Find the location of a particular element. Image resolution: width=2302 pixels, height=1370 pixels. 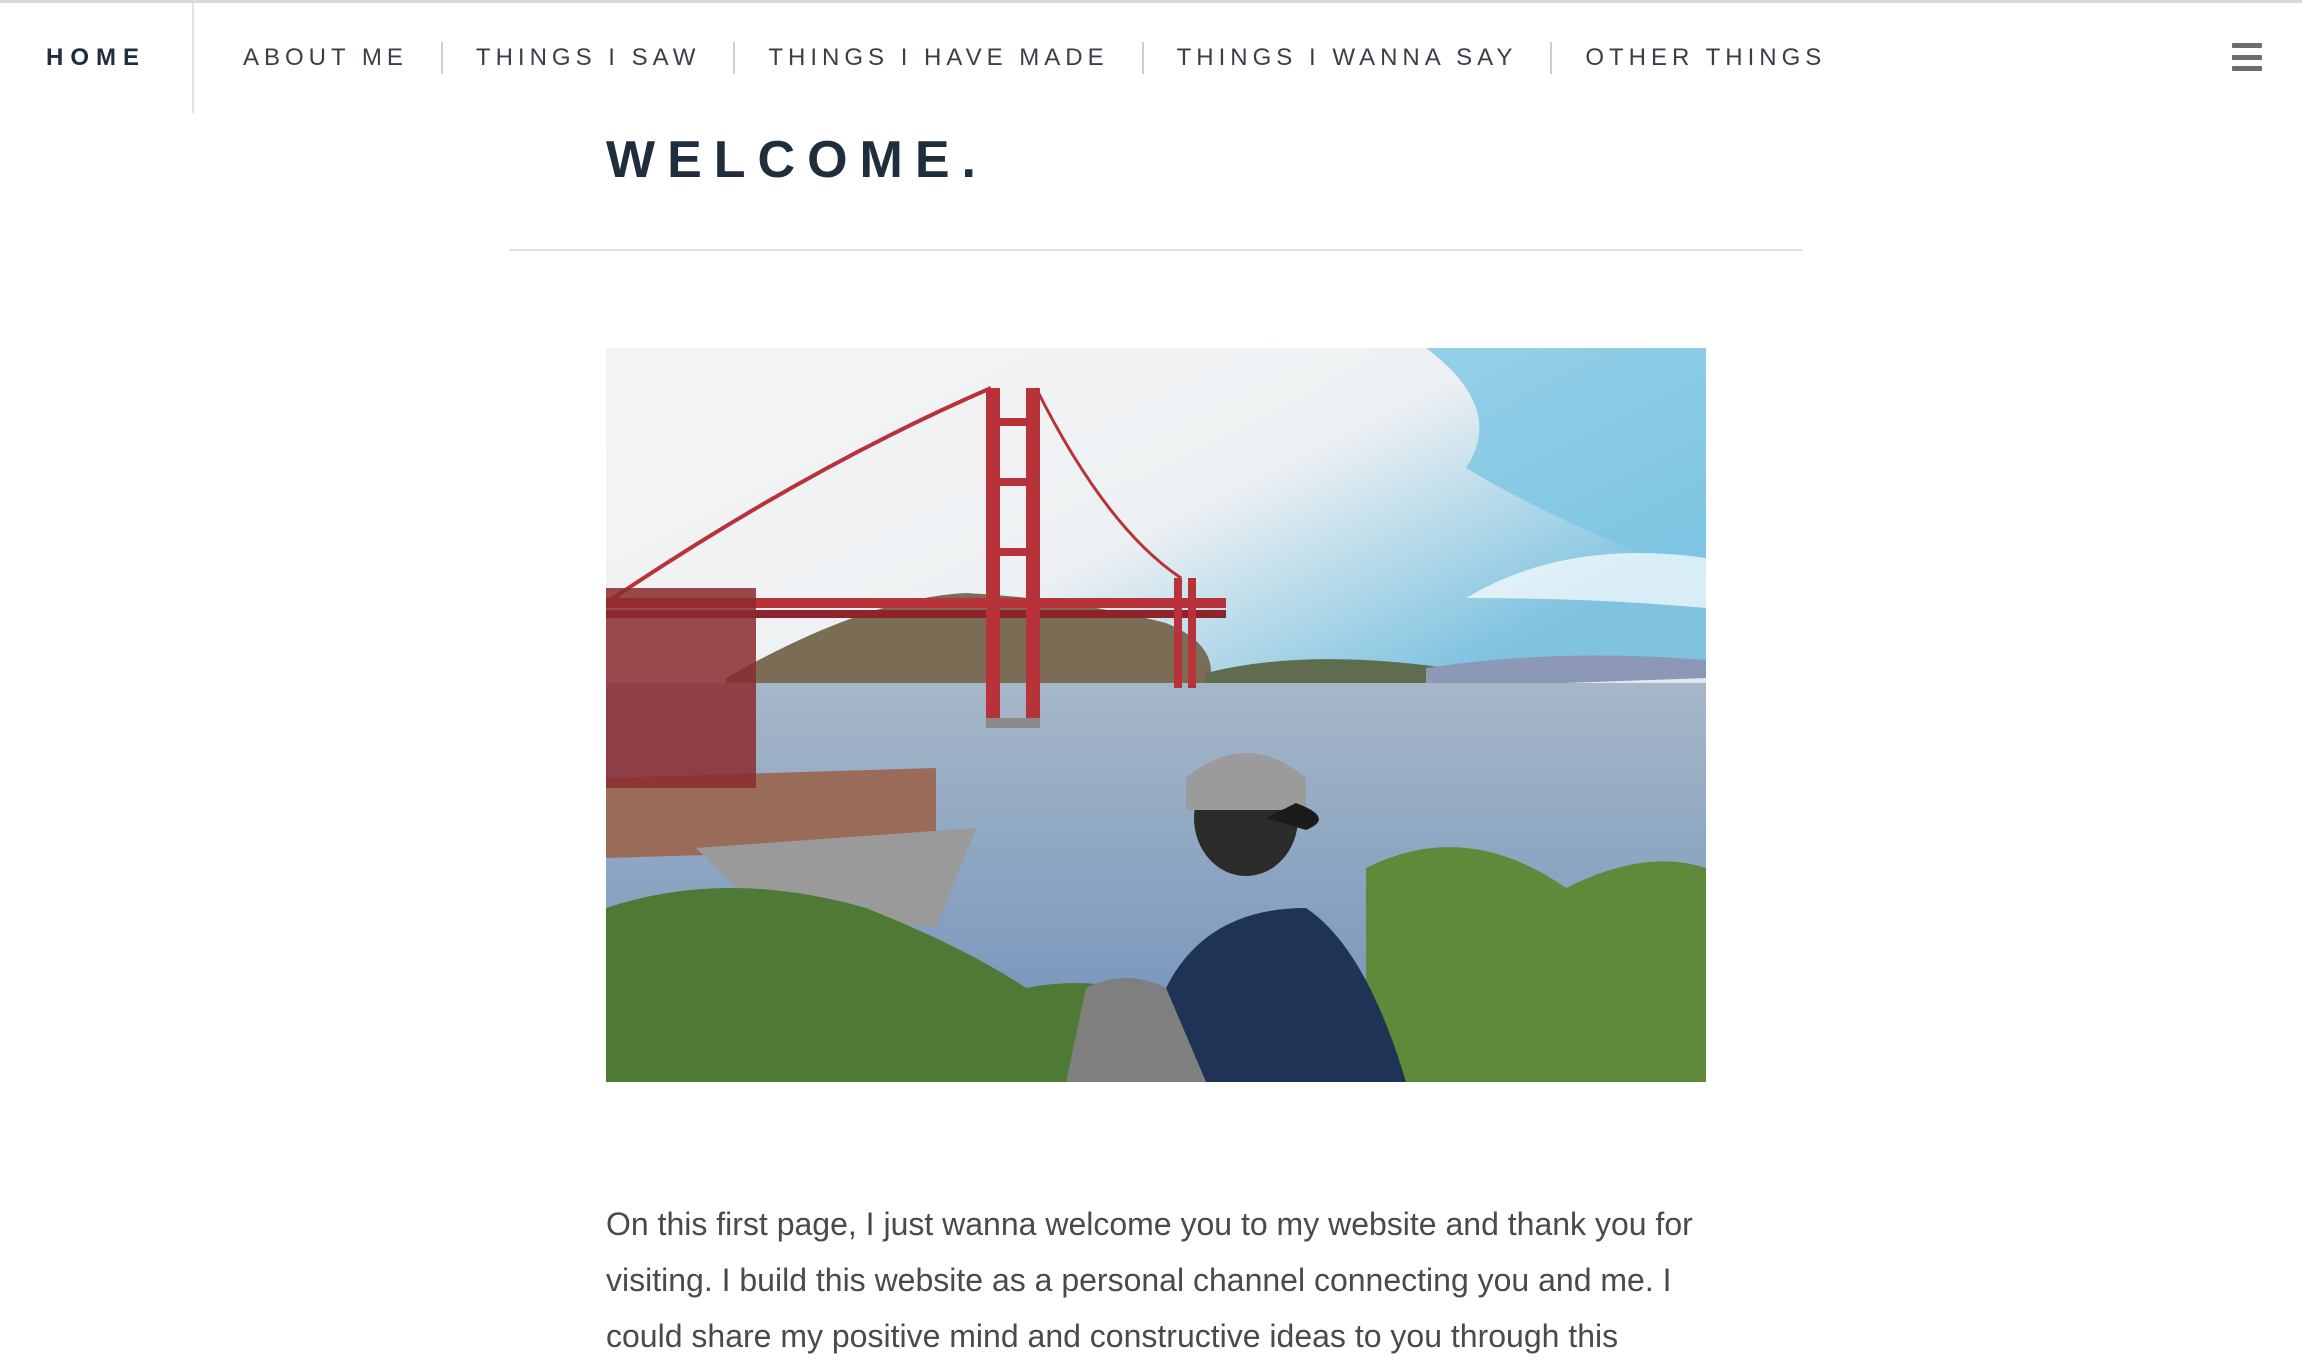

nav-item-things-i-have-made: THINGS I HAVE MADE is located at coordinates (938, 58).